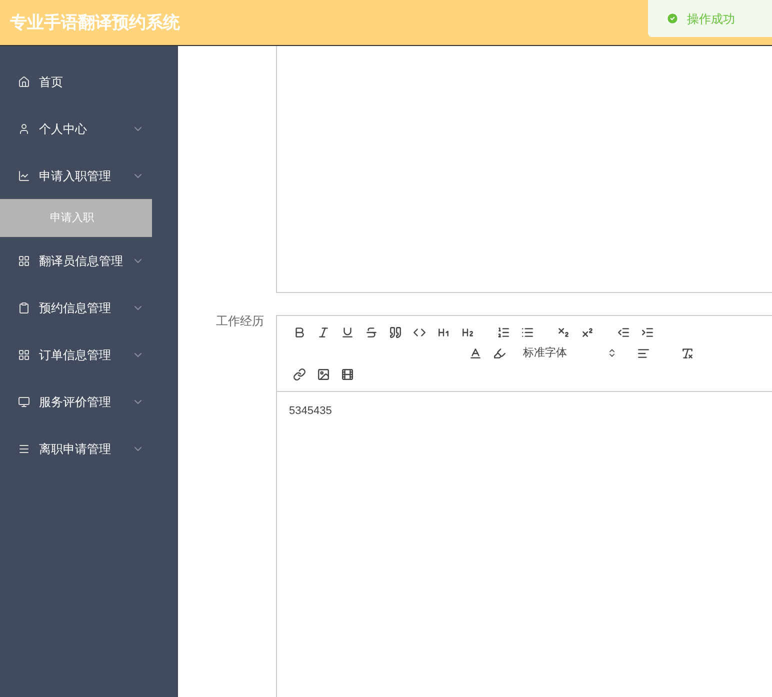  Describe the element at coordinates (24, 82) in the screenshot. I see `home-icon` at that location.